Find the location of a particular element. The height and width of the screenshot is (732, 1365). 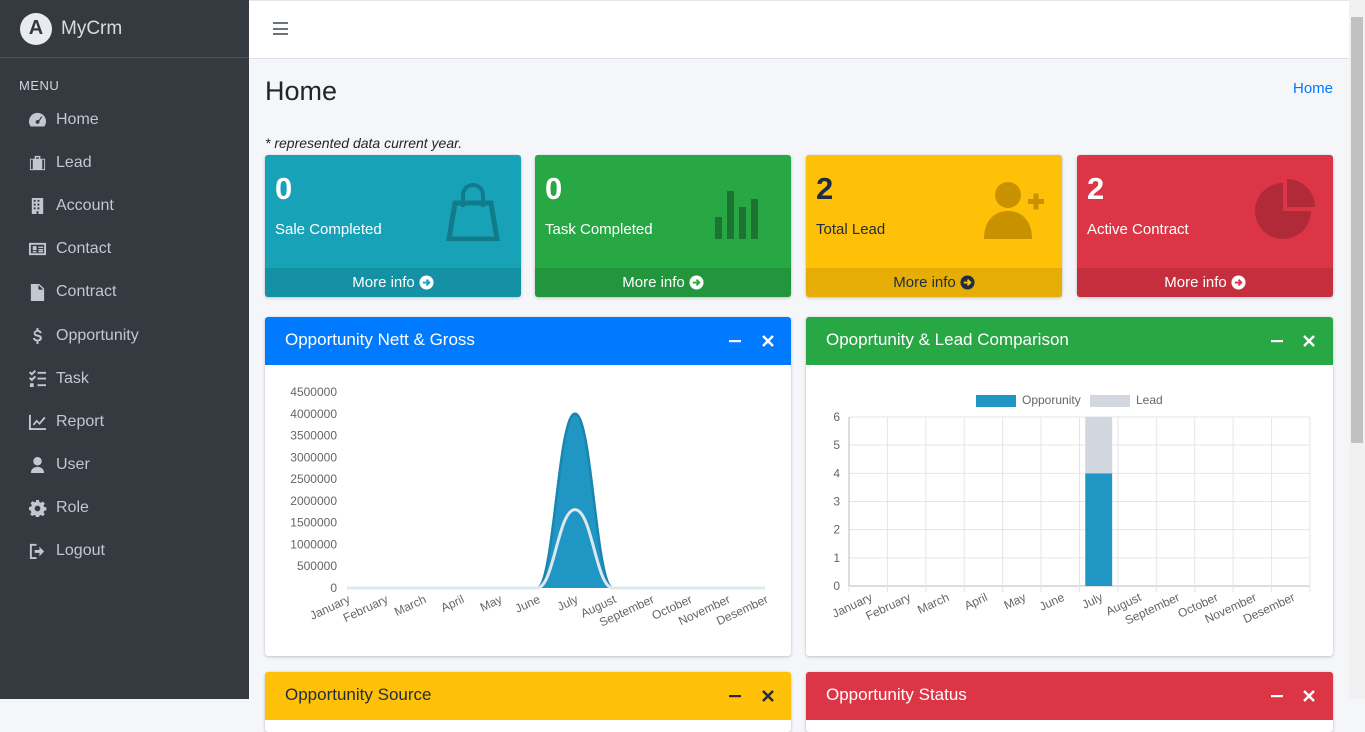

top-navbar is located at coordinates (799, 29).